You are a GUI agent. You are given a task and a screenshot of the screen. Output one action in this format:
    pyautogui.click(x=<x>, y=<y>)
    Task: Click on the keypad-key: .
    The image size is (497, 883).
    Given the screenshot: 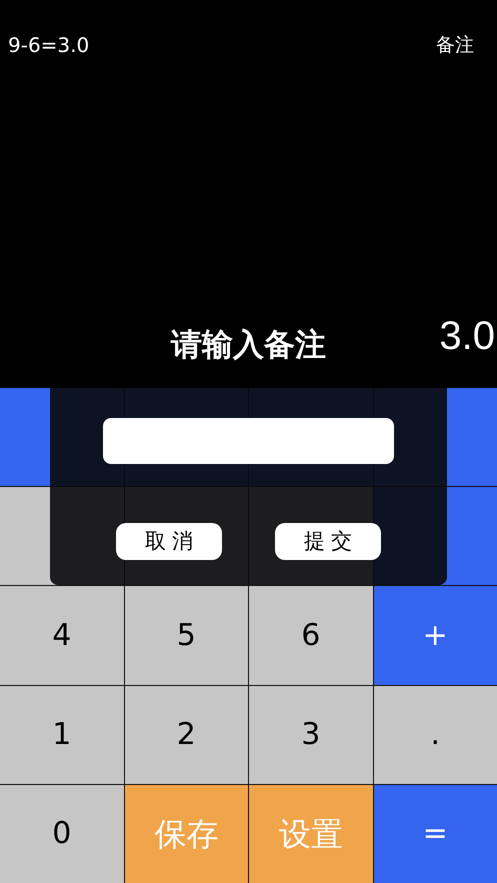 What is the action you would take?
    pyautogui.click(x=435, y=735)
    